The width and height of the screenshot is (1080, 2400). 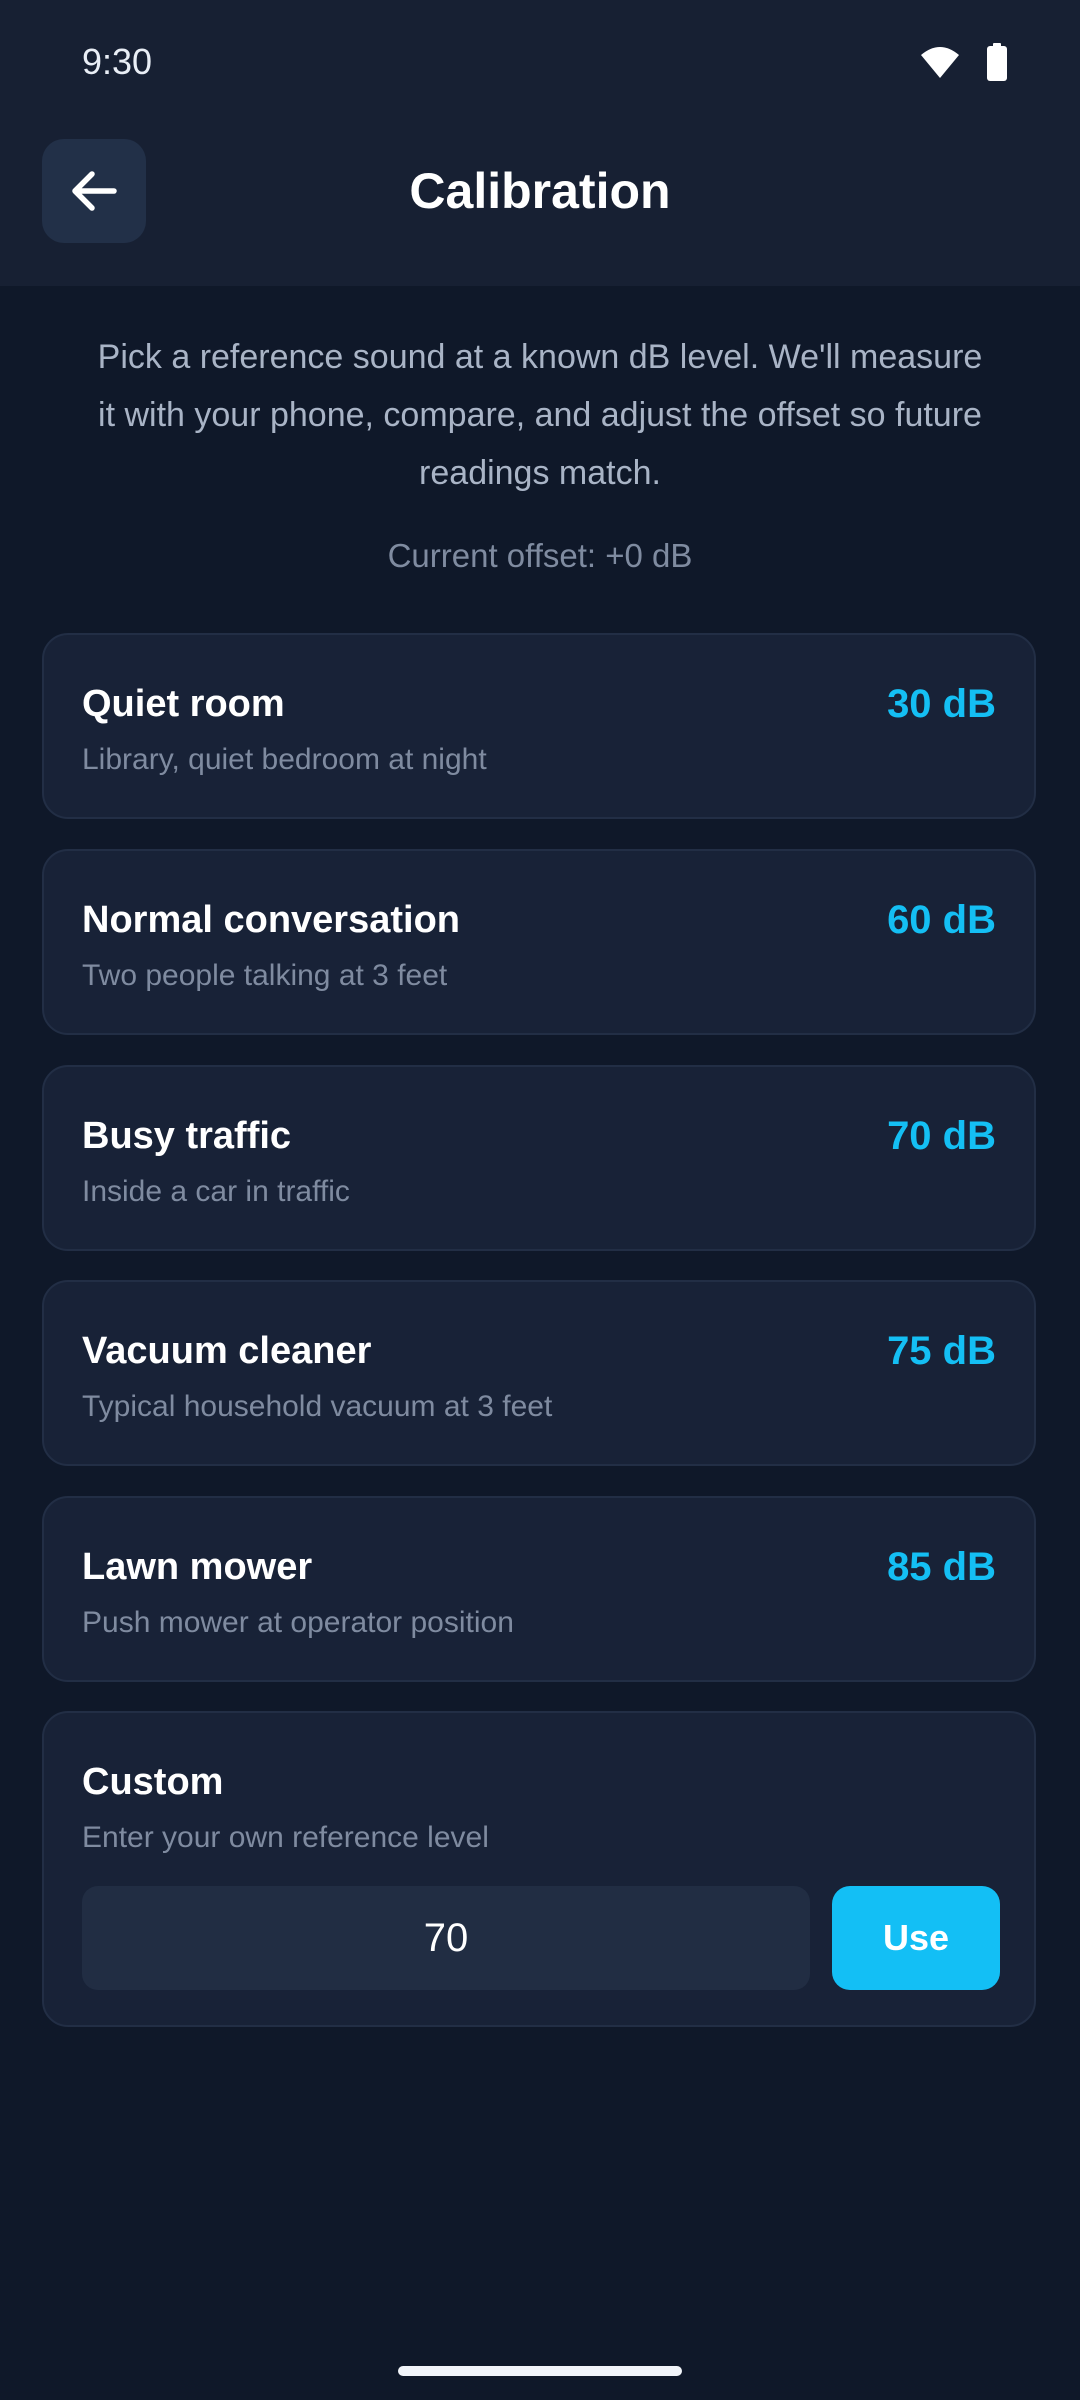 What do you see at coordinates (941, 704) in the screenshot?
I see `reference-level: 30 dB` at bounding box center [941, 704].